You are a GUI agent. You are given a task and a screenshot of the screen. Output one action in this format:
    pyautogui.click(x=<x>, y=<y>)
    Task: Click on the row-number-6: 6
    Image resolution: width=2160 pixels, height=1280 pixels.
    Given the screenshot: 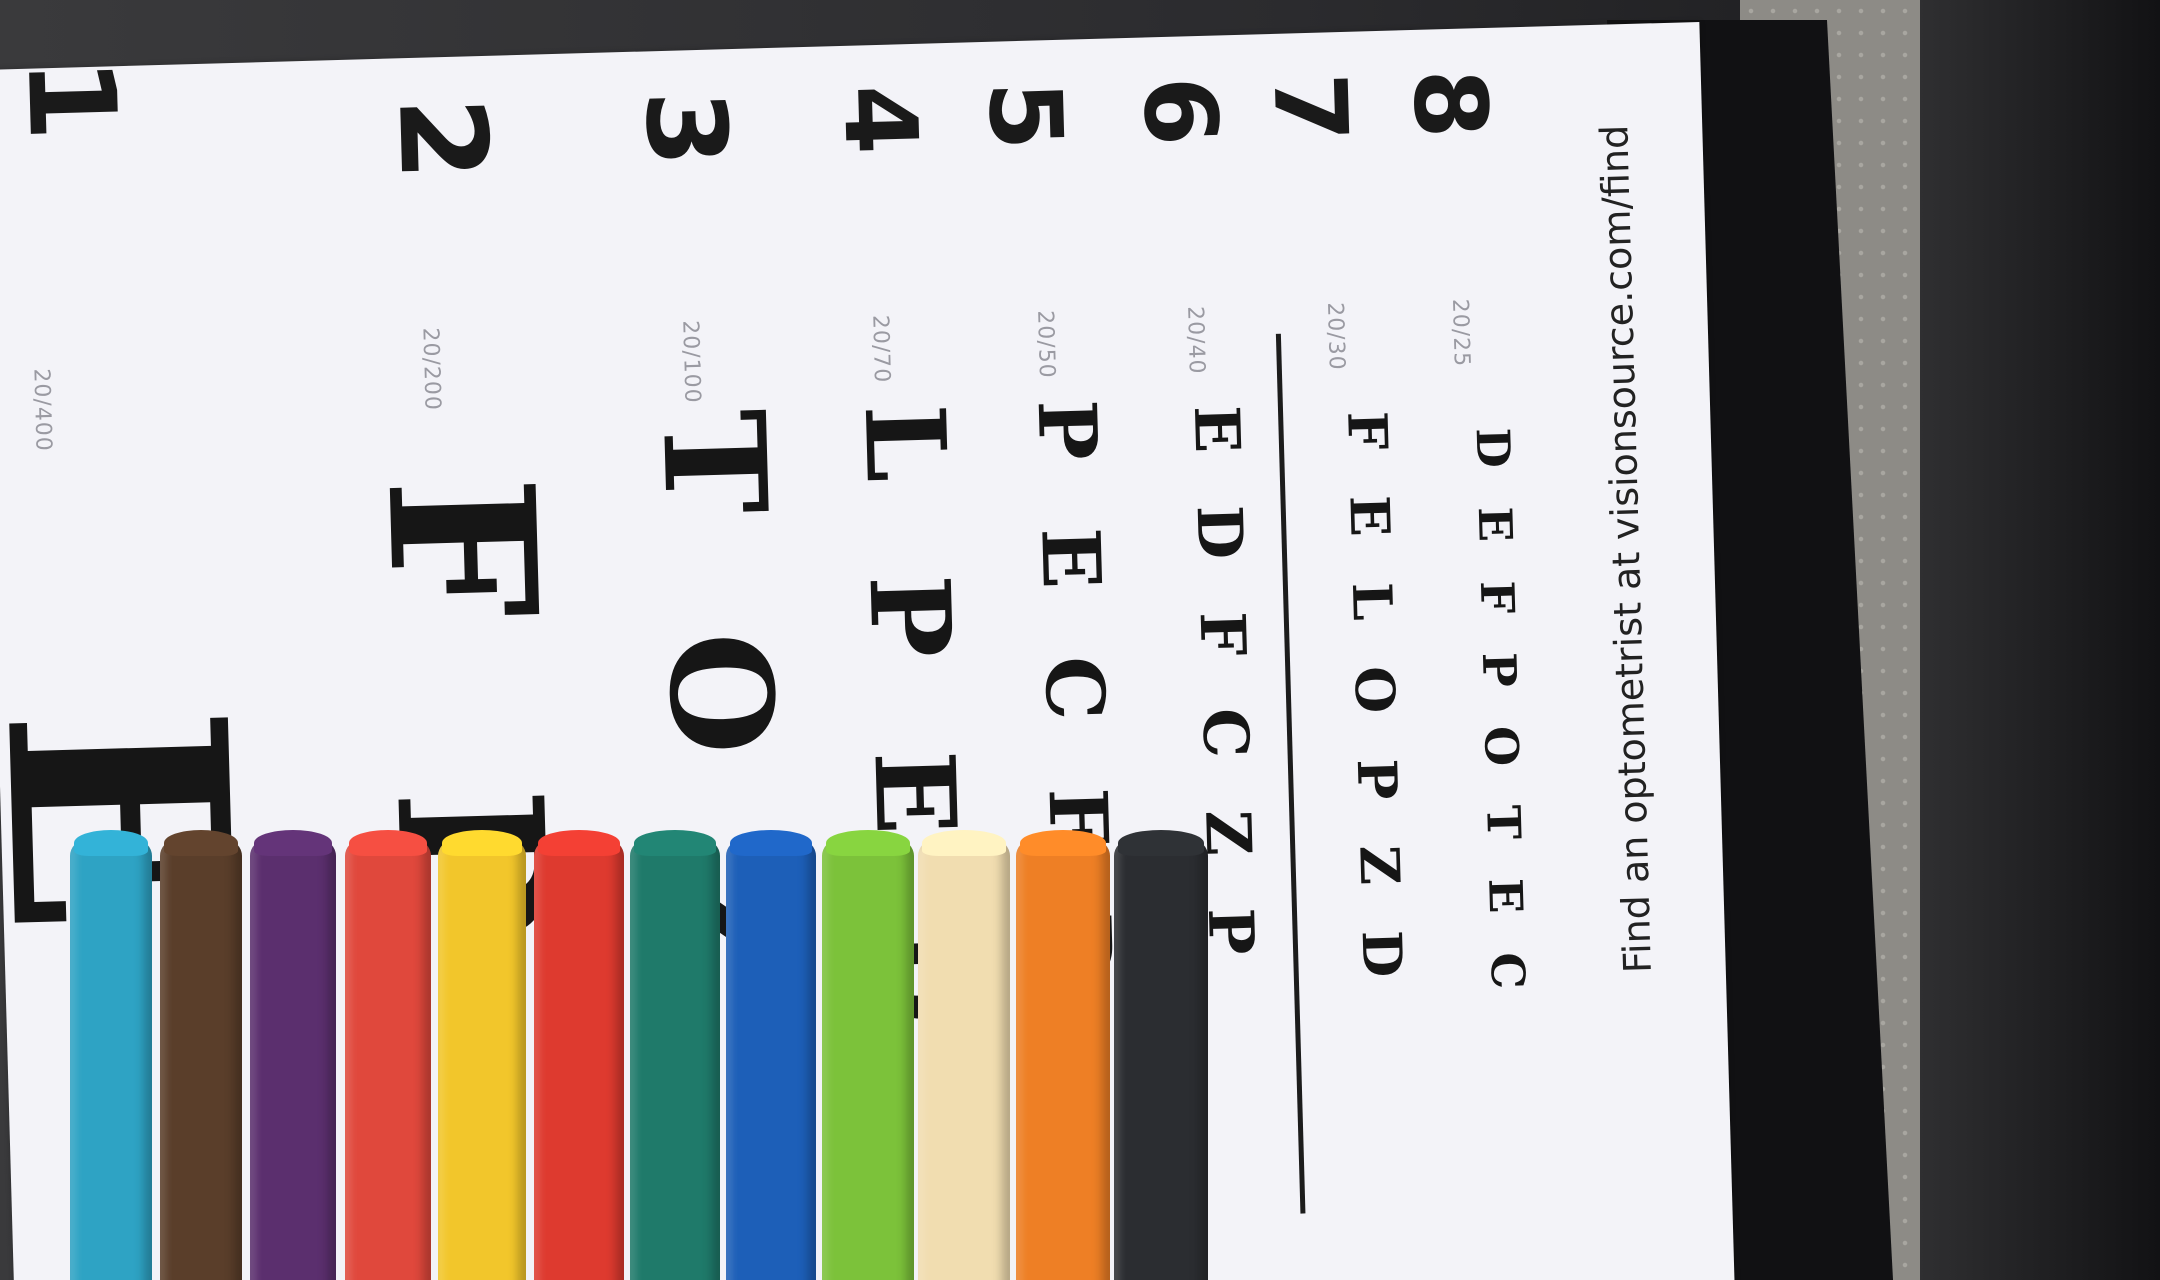 What is the action you would take?
    pyautogui.click(x=1180, y=111)
    